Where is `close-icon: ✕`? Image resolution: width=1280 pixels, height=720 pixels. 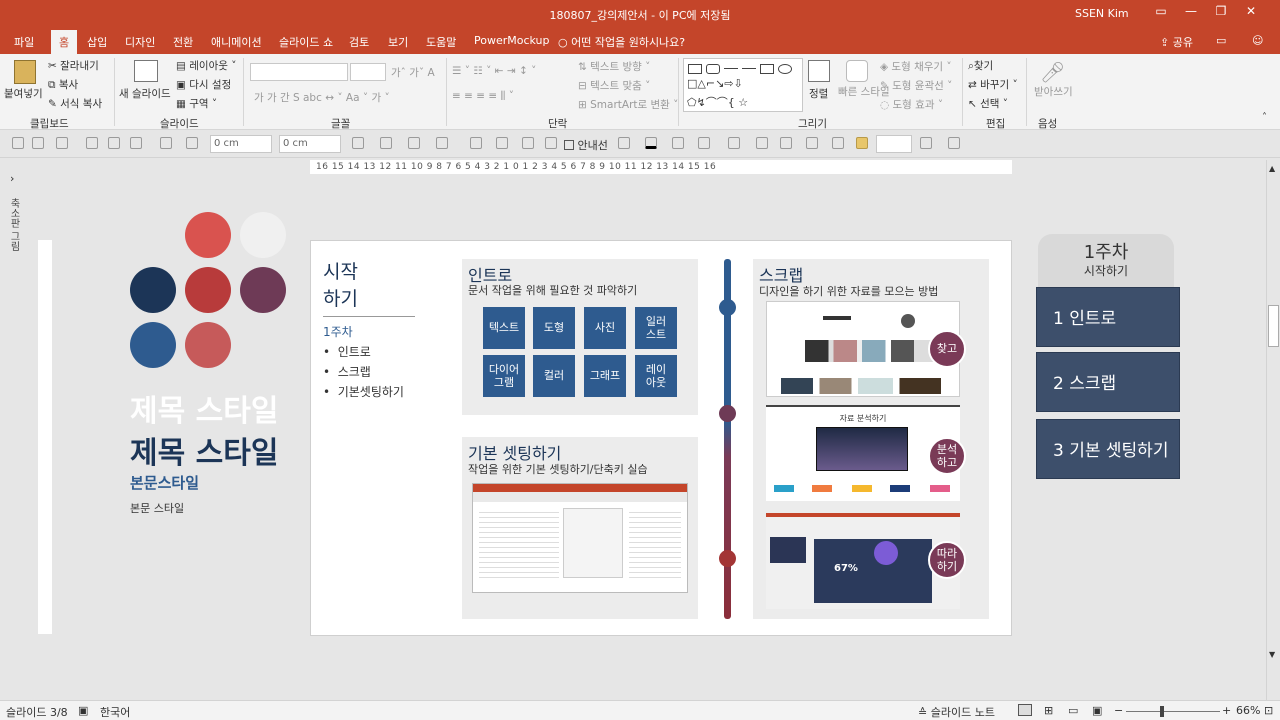 close-icon: ✕ is located at coordinates (1251, 14).